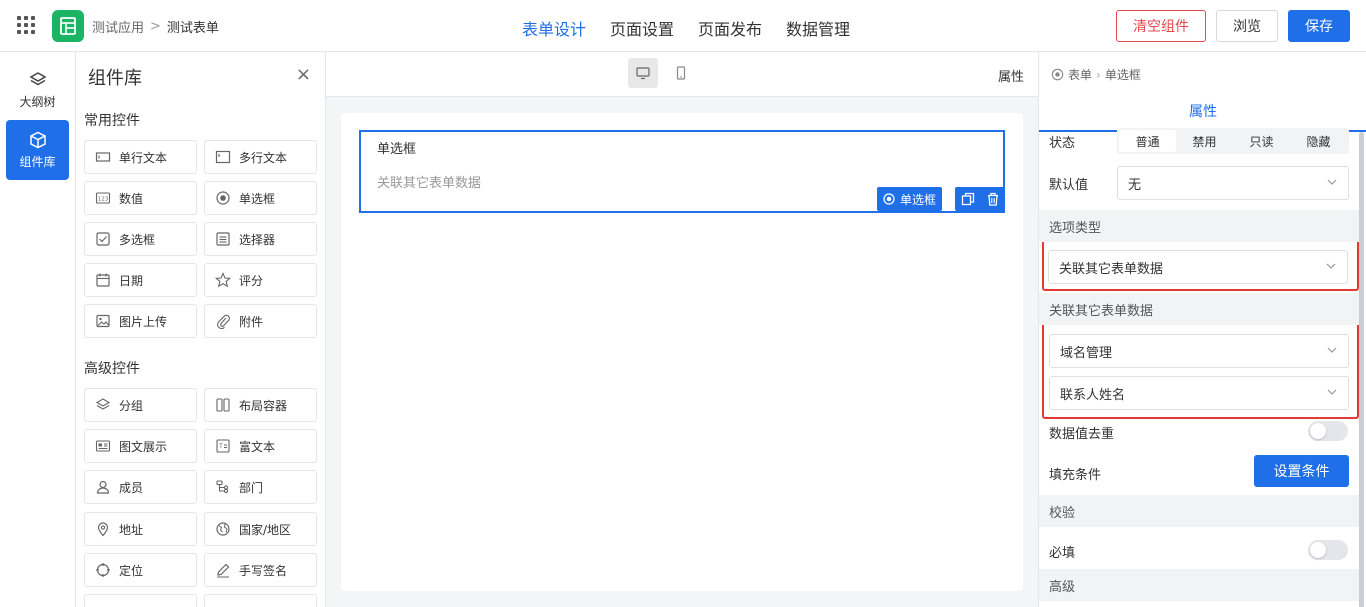 This screenshot has width=1366, height=607. Describe the element at coordinates (554, 26) in the screenshot. I see `tab-form-design: 表单设计` at that location.